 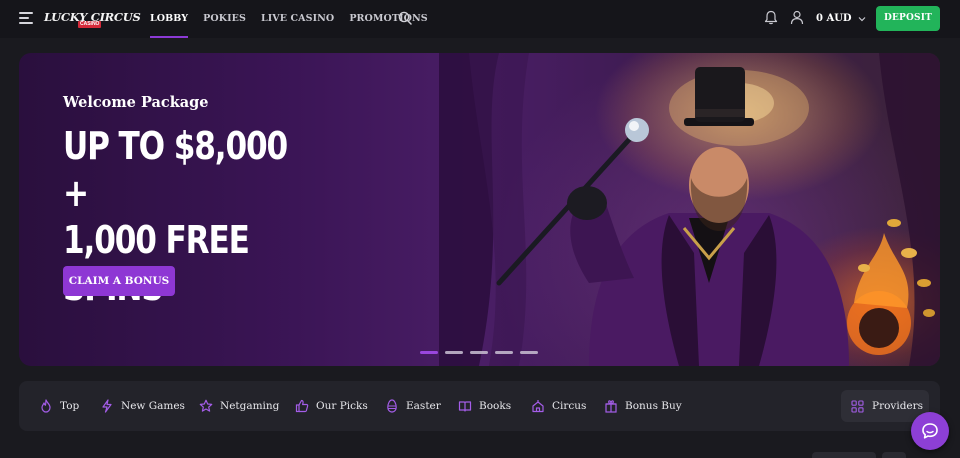 I want to click on star-icon, so click(x=206, y=405).